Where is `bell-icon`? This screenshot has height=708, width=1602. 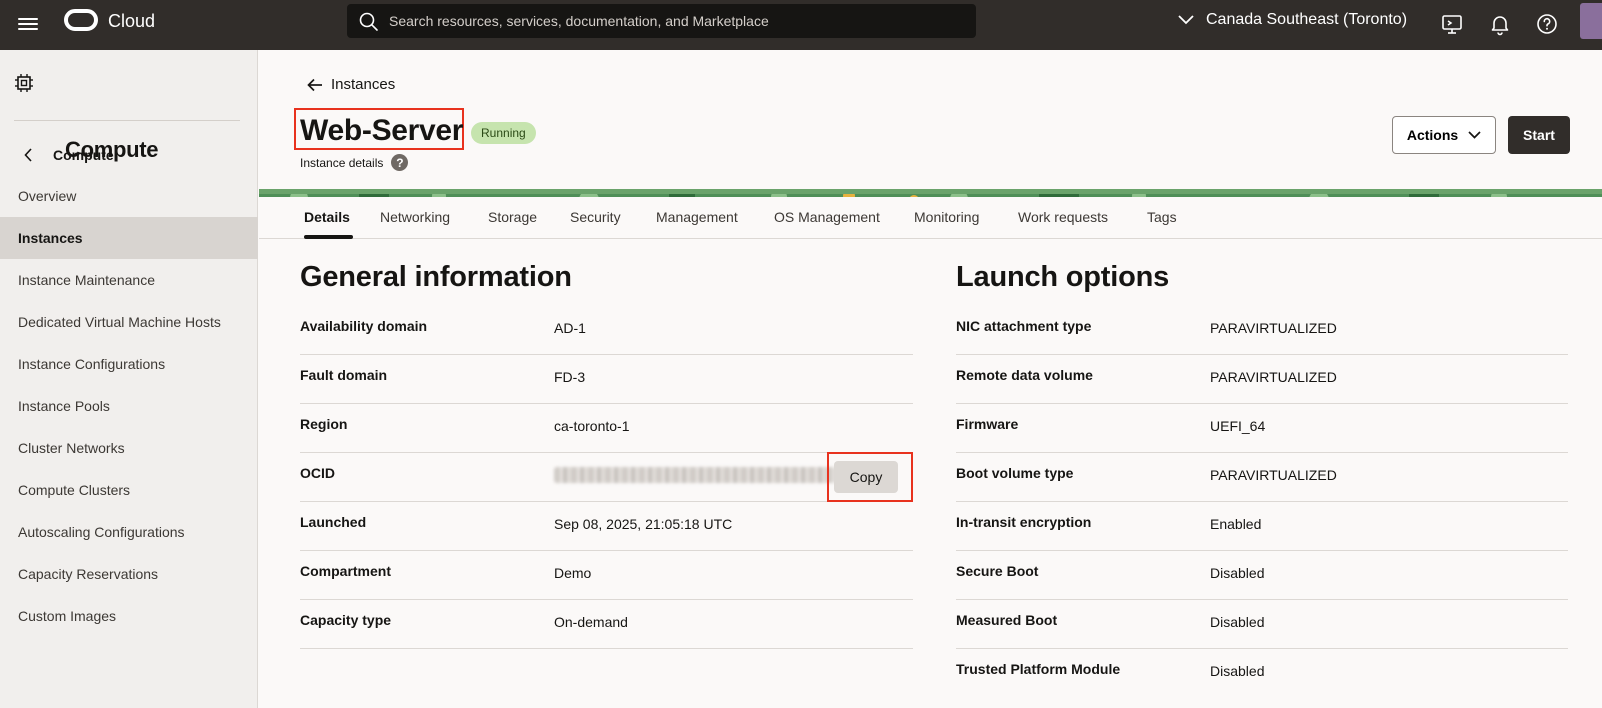
bell-icon is located at coordinates (1500, 24).